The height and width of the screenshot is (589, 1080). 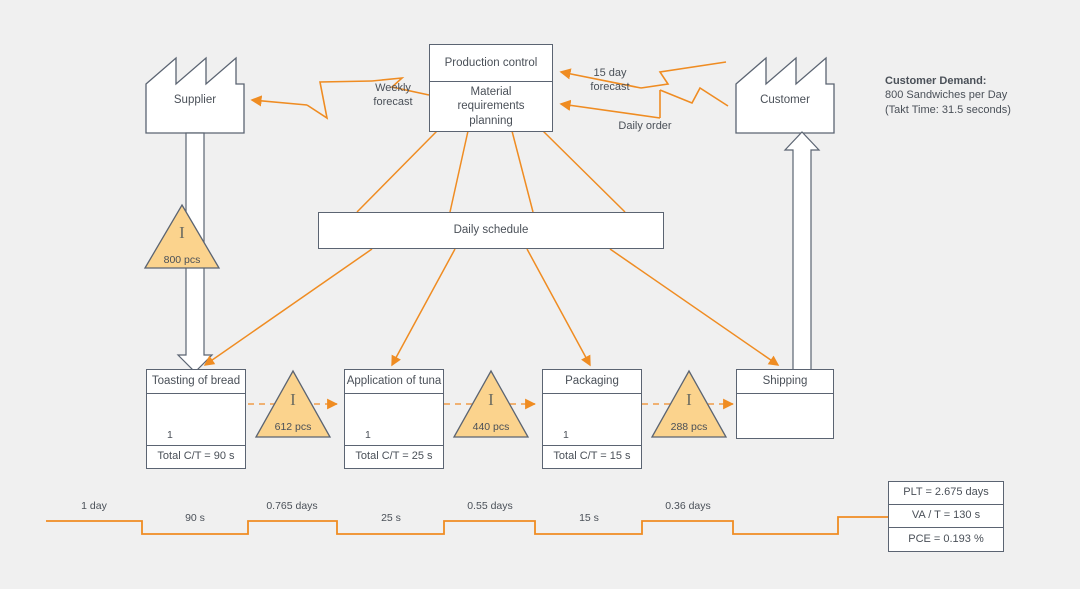 I want to click on timeline-process-time-1: 90 s, so click(x=195, y=518).